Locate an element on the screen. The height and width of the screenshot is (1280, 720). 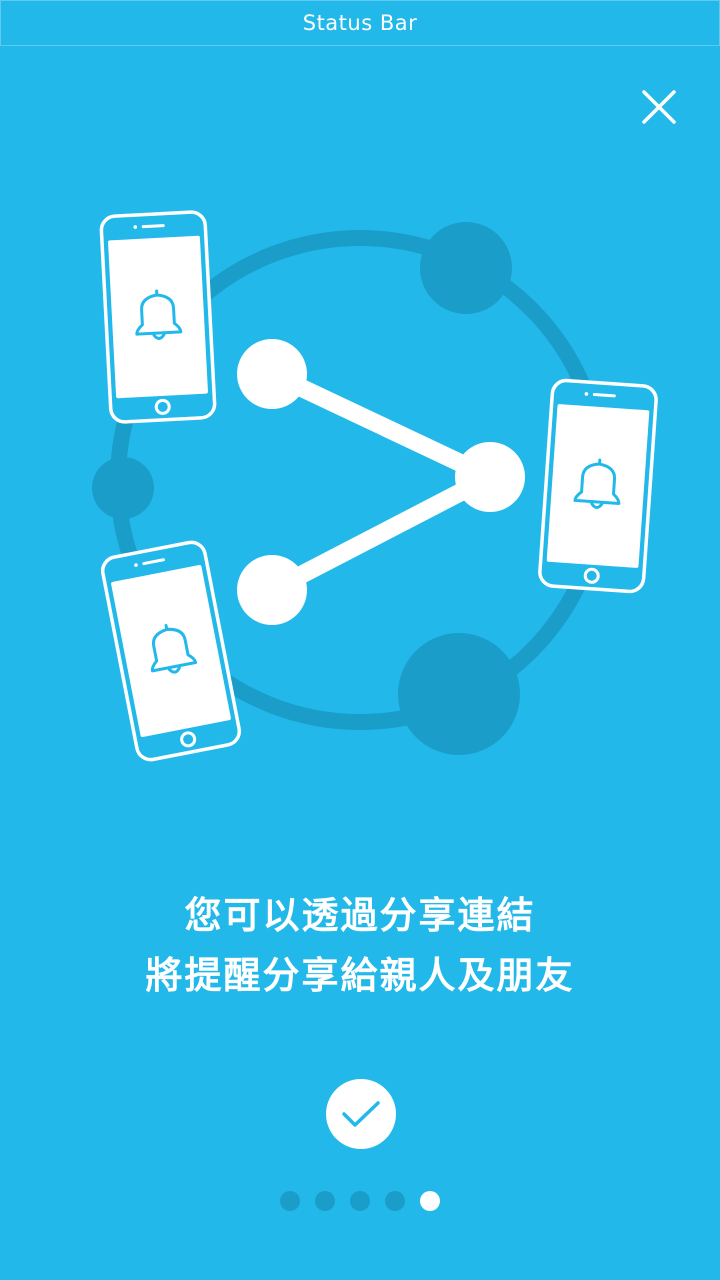
message-line-2: 將提醒分享給親人及朋友 is located at coordinates (360, 975).